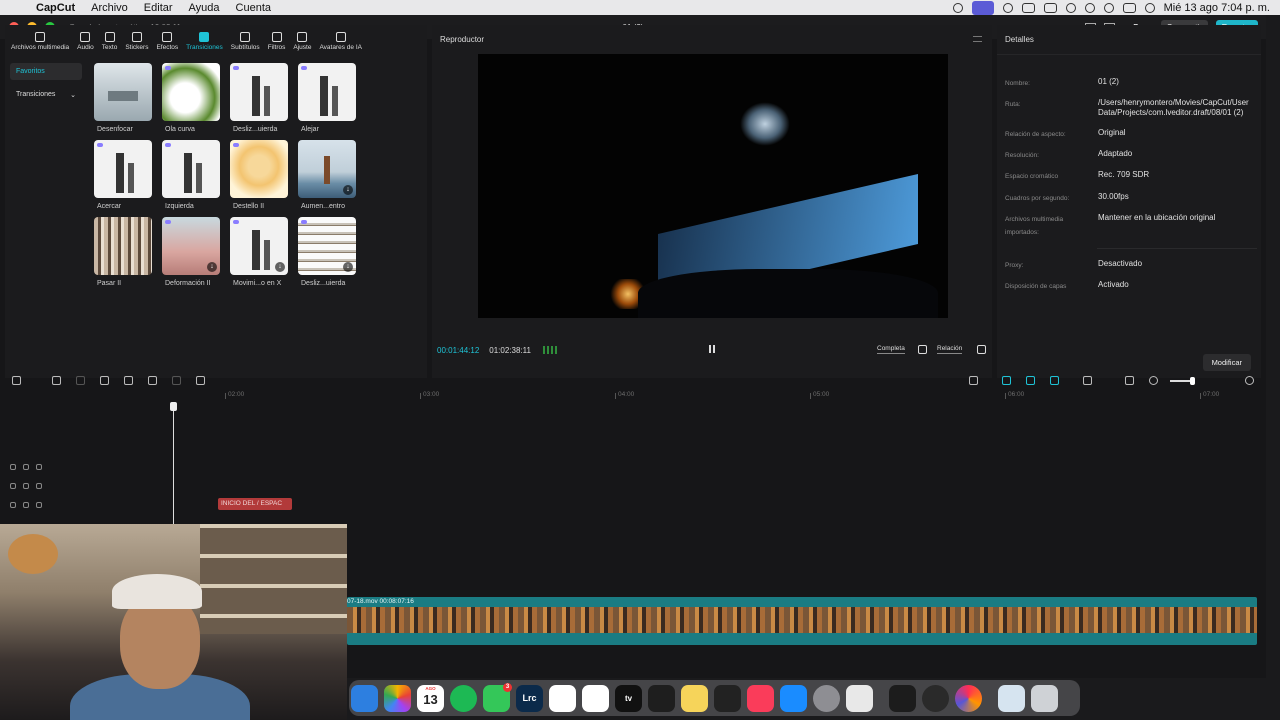  I want to click on creative-cloud-app-icon, so click(968, 698).